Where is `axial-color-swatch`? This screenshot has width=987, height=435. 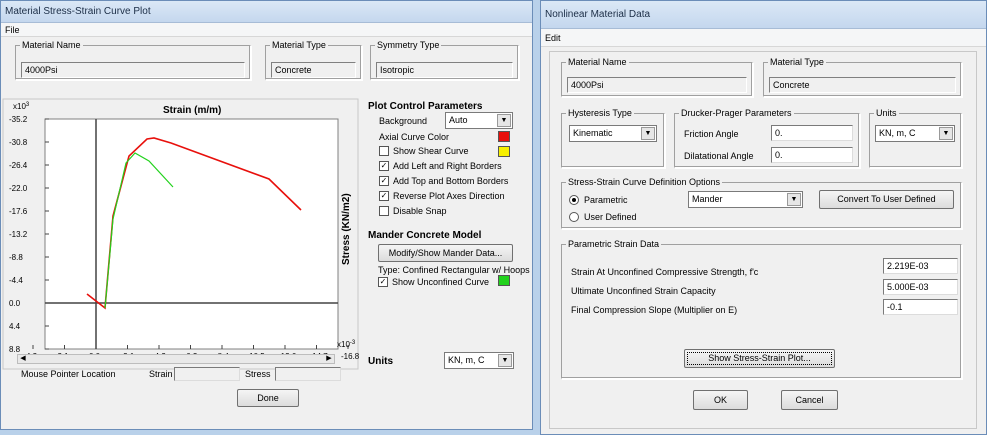
axial-color-swatch is located at coordinates (504, 136).